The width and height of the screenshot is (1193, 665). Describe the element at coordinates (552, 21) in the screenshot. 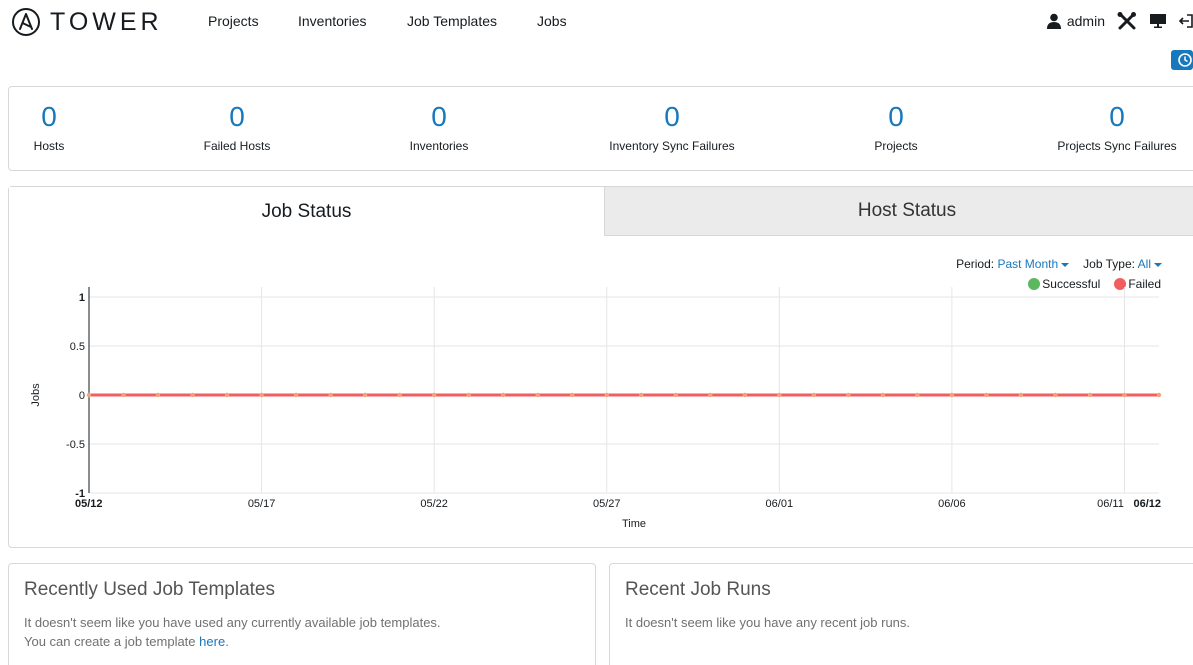

I see `nav-jobs: Jobs` at that location.